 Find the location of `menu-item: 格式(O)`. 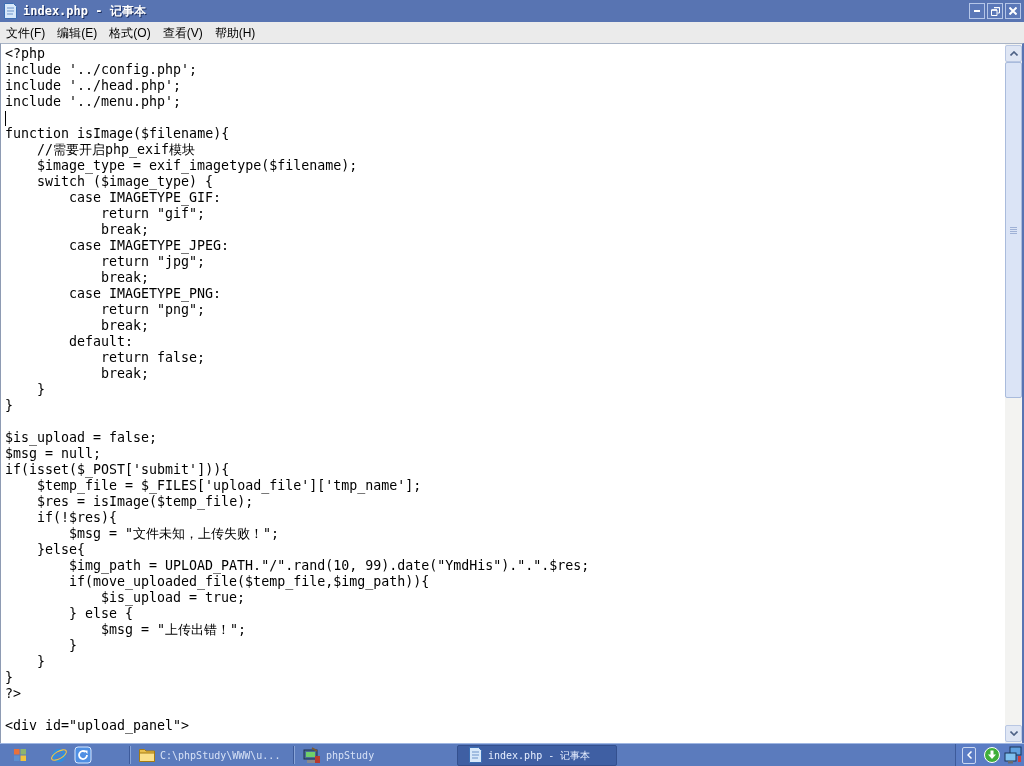

menu-item: 格式(O) is located at coordinates (130, 32).